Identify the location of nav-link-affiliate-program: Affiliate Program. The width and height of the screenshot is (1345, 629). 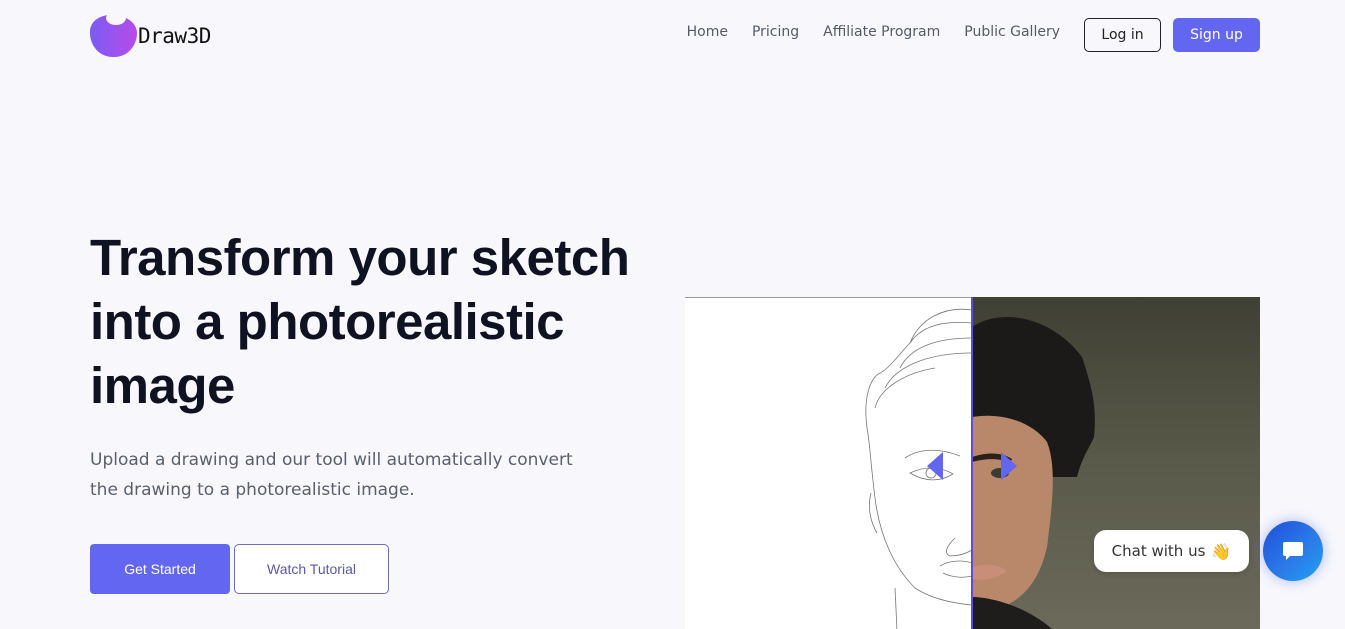
(881, 32).